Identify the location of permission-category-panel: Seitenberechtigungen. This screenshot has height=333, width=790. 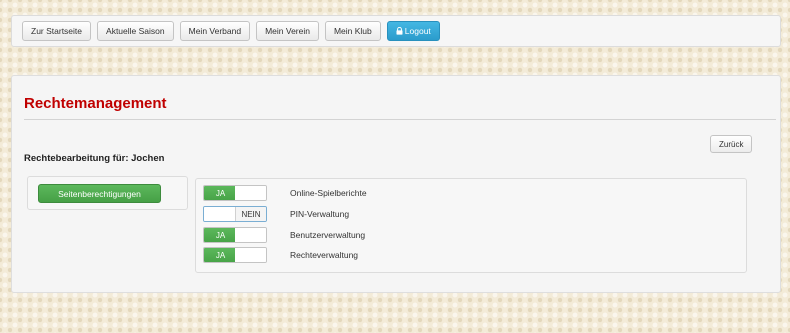
(107, 193).